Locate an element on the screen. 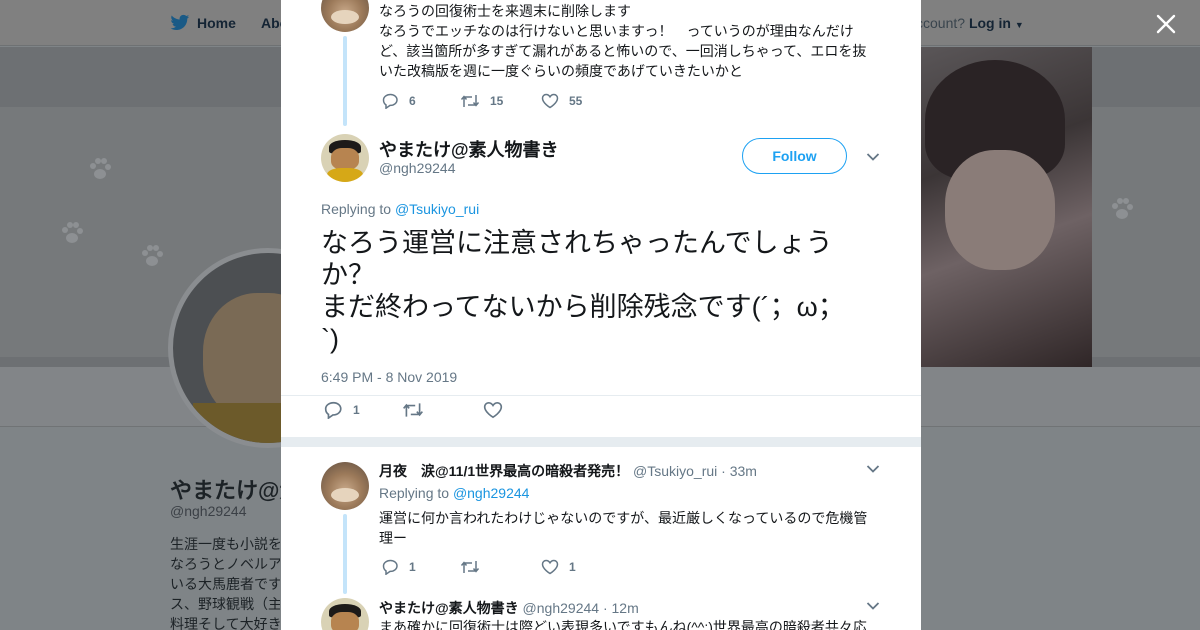 The height and width of the screenshot is (630, 1200). tweet-author-handle: @Tsukiyo_rui is located at coordinates (675, 471).